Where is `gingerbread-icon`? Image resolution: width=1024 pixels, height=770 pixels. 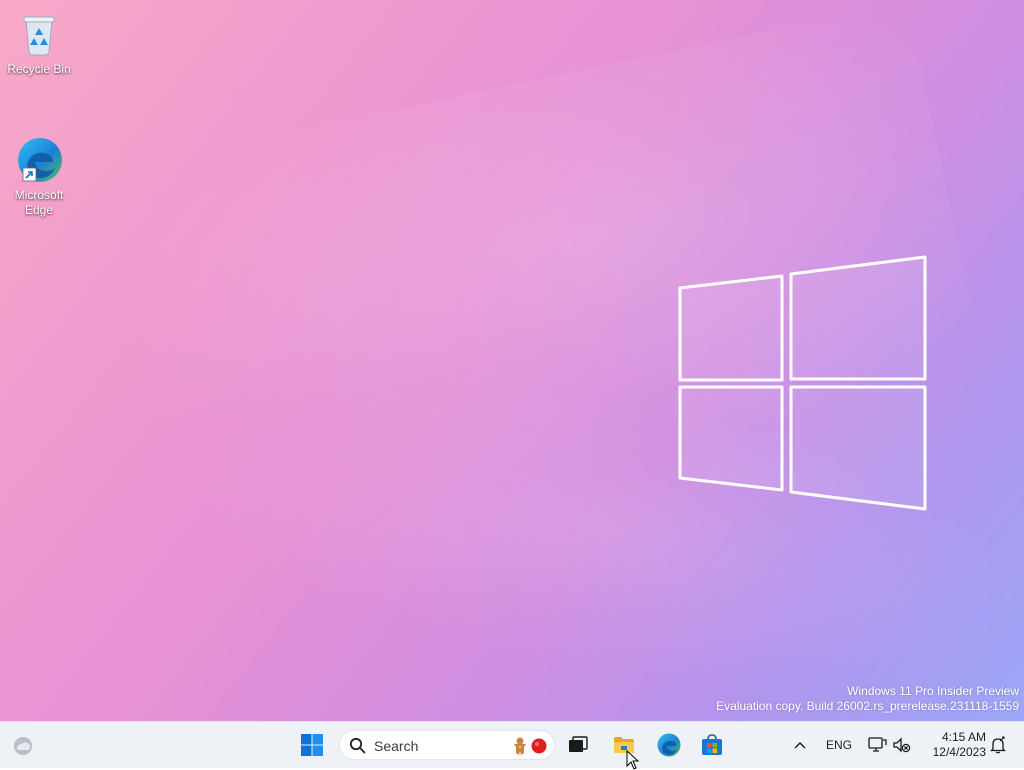 gingerbread-icon is located at coordinates (520, 746).